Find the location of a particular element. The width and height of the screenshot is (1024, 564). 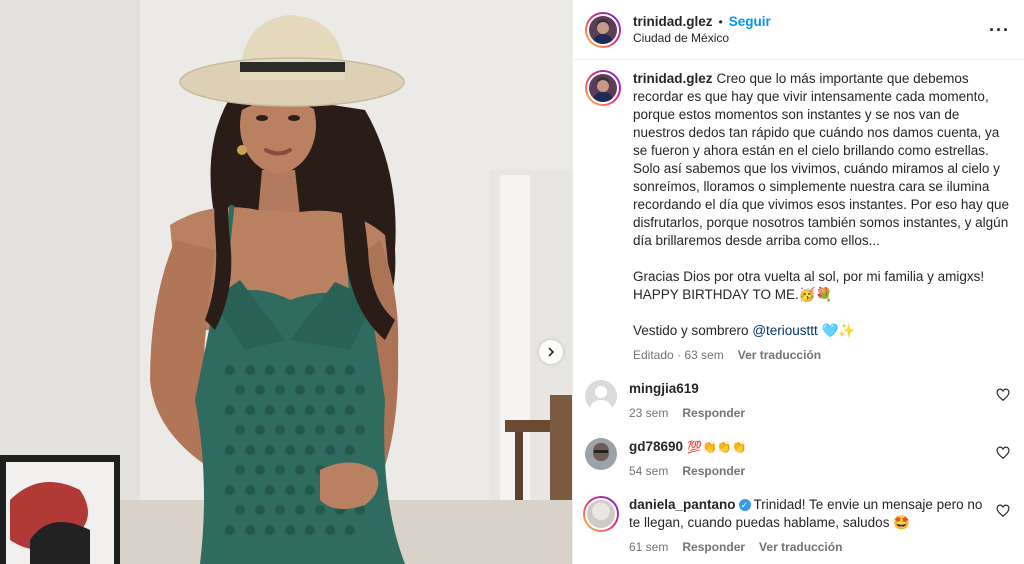

chevron-right-icon is located at coordinates (551, 352).